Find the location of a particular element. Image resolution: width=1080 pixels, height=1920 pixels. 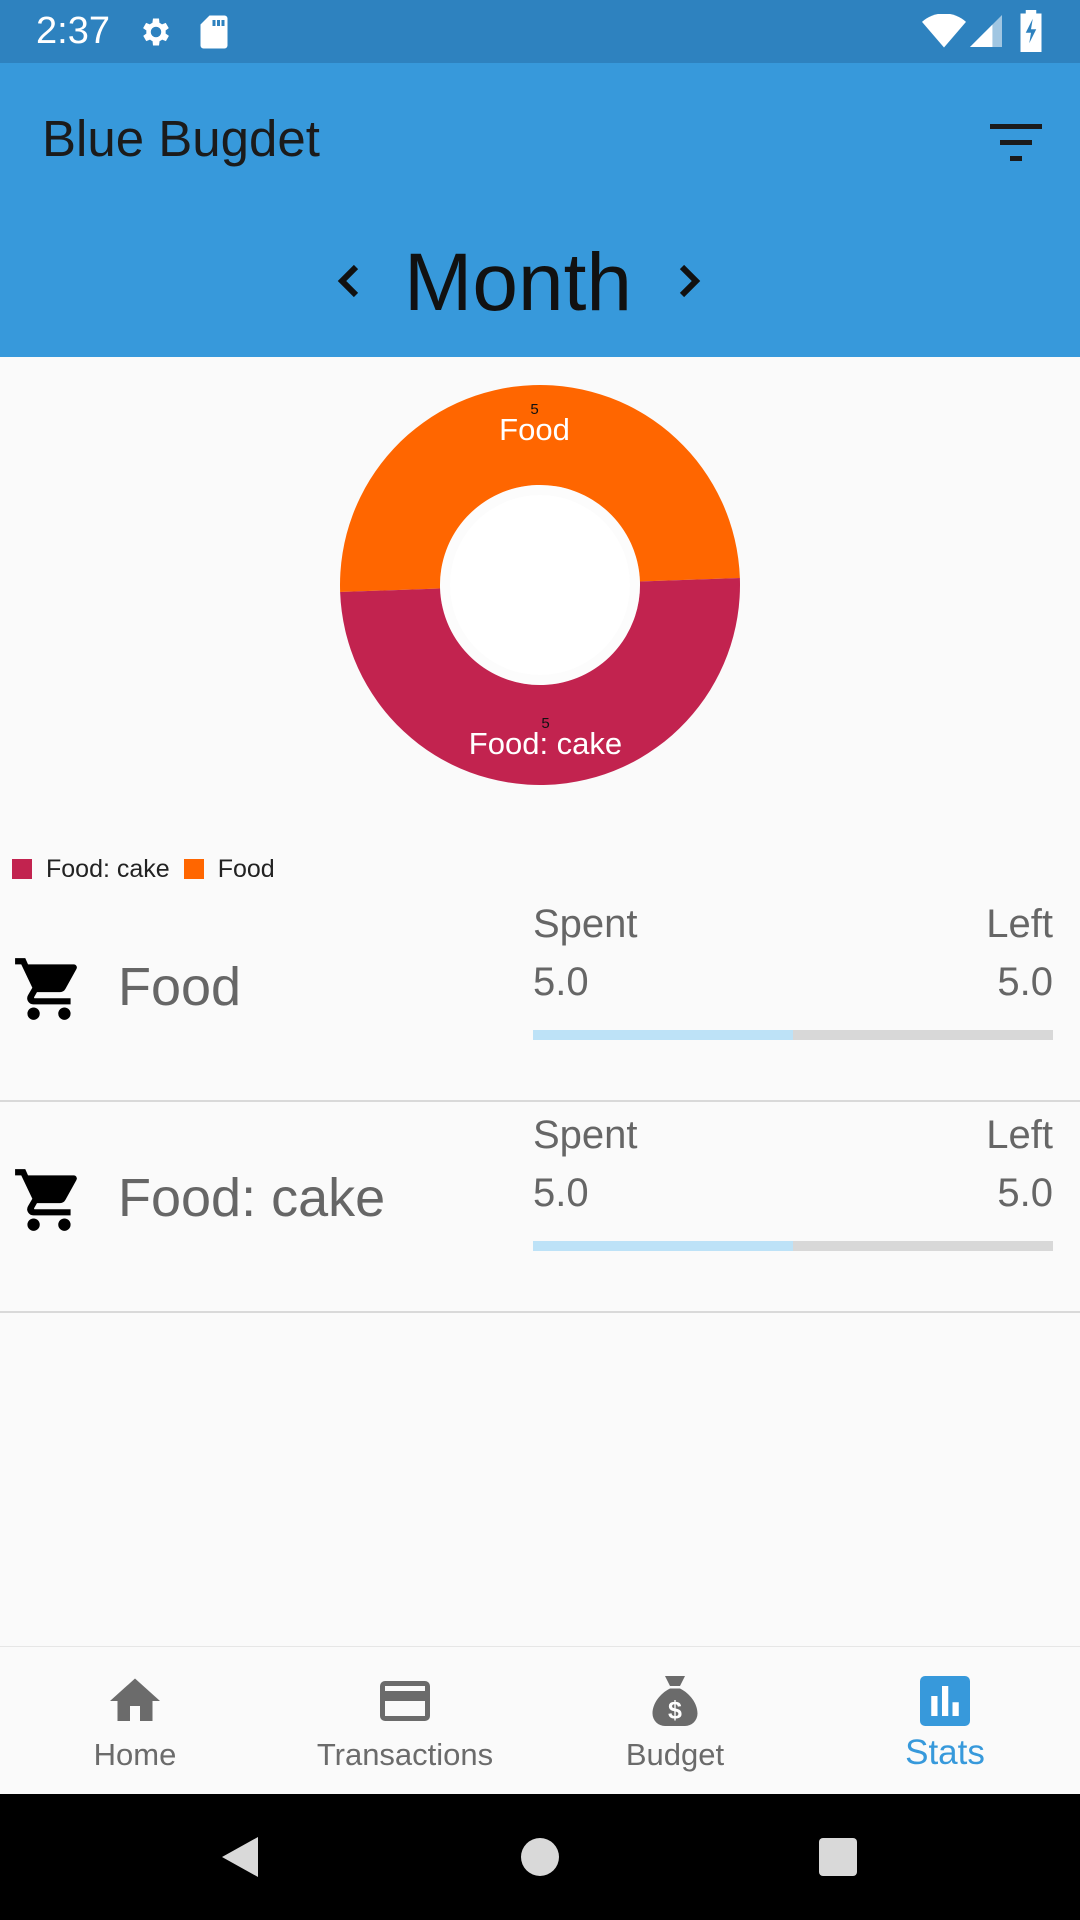

nav-label: Budget is located at coordinates (675, 1754).